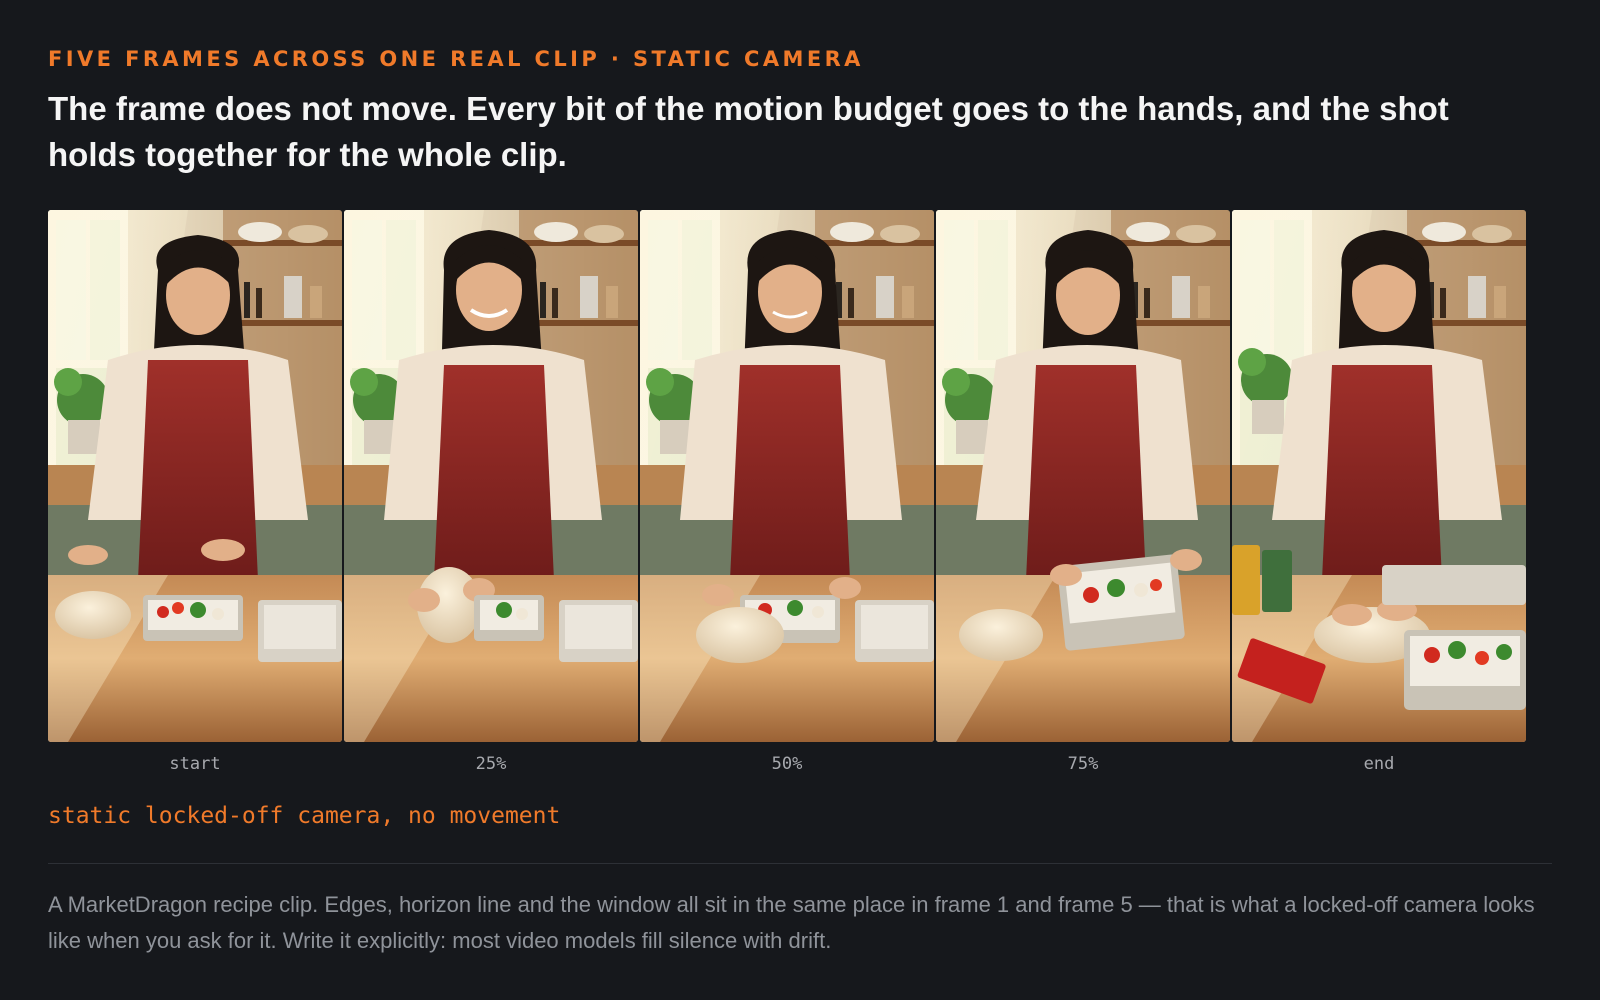  Describe the element at coordinates (800, 863) in the screenshot. I see `divider` at that location.